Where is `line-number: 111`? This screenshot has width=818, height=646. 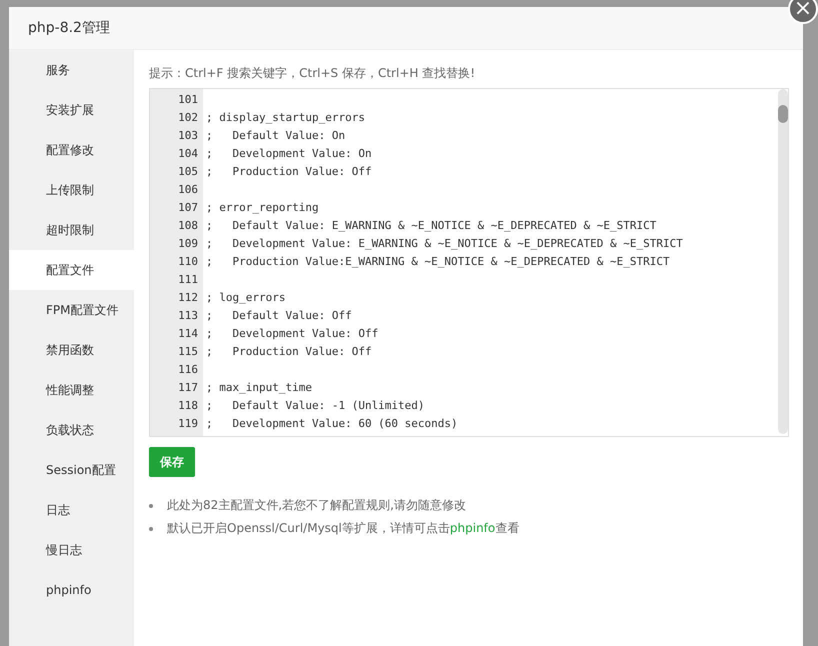
line-number: 111 is located at coordinates (188, 279).